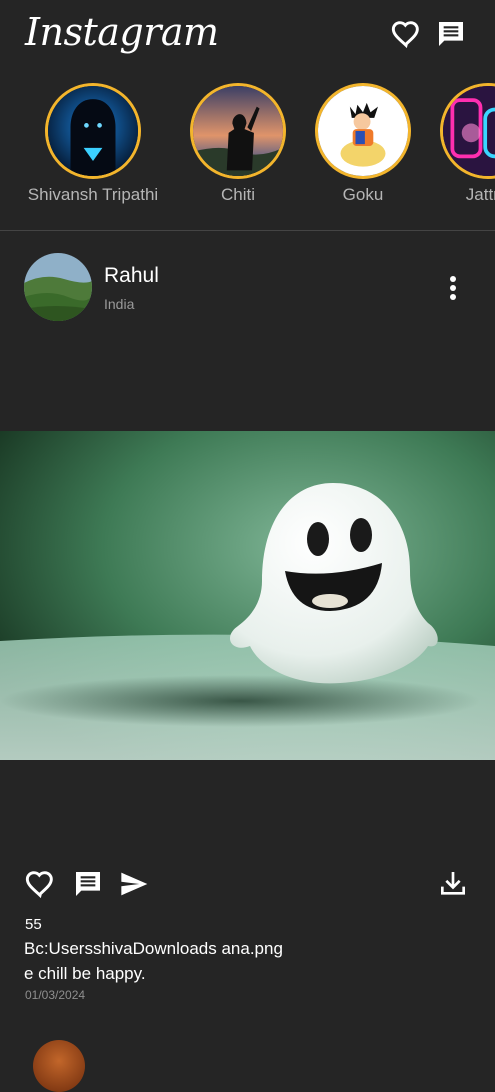  I want to click on download-icon, so click(453, 884).